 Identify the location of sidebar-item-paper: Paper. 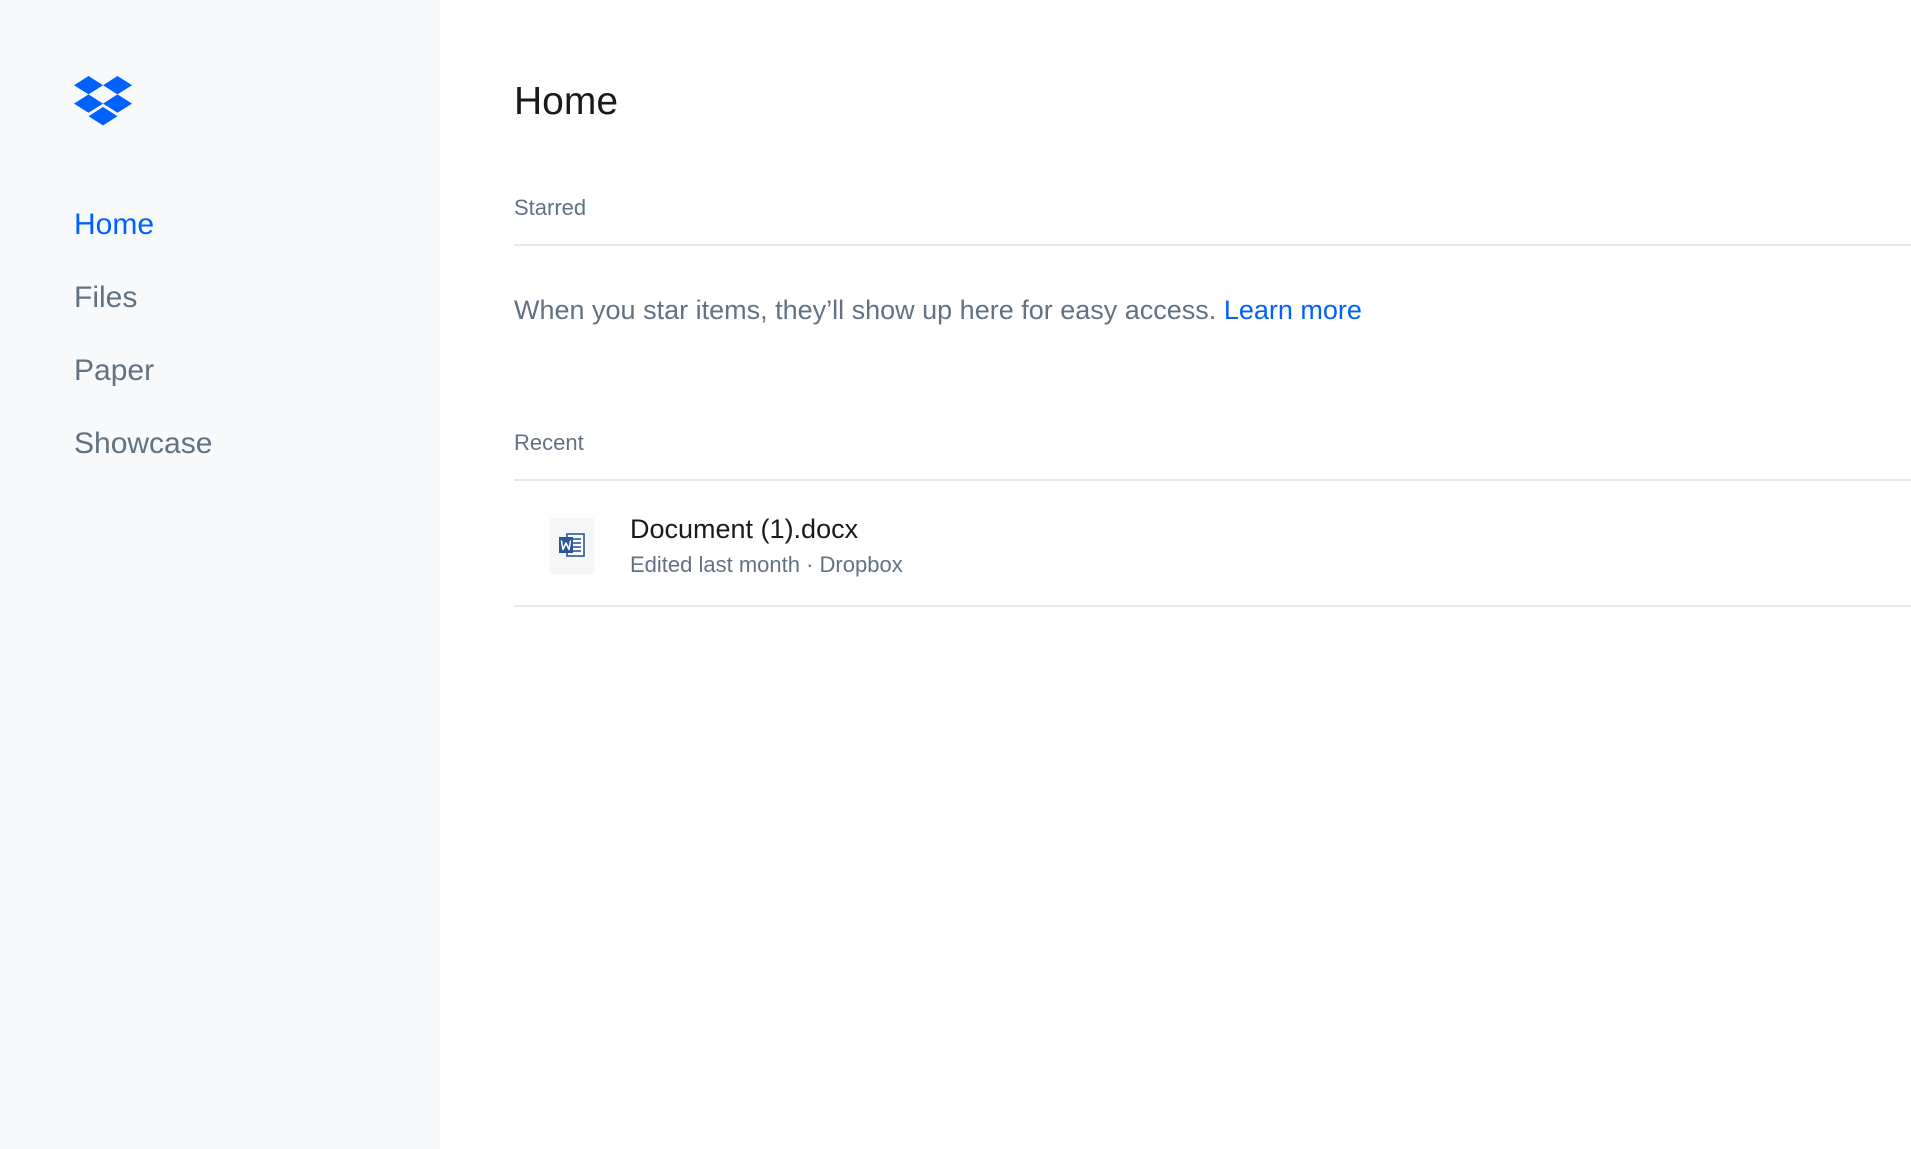
(143, 370).